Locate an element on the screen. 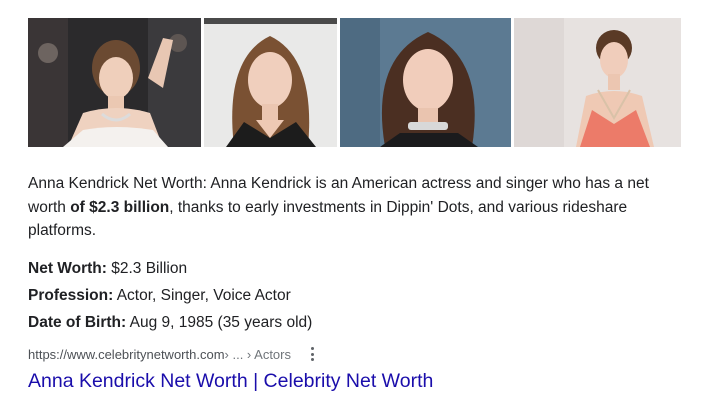 Image resolution: width=723 pixels, height=406 pixels. fact-label: Net Worth: is located at coordinates (67, 268).